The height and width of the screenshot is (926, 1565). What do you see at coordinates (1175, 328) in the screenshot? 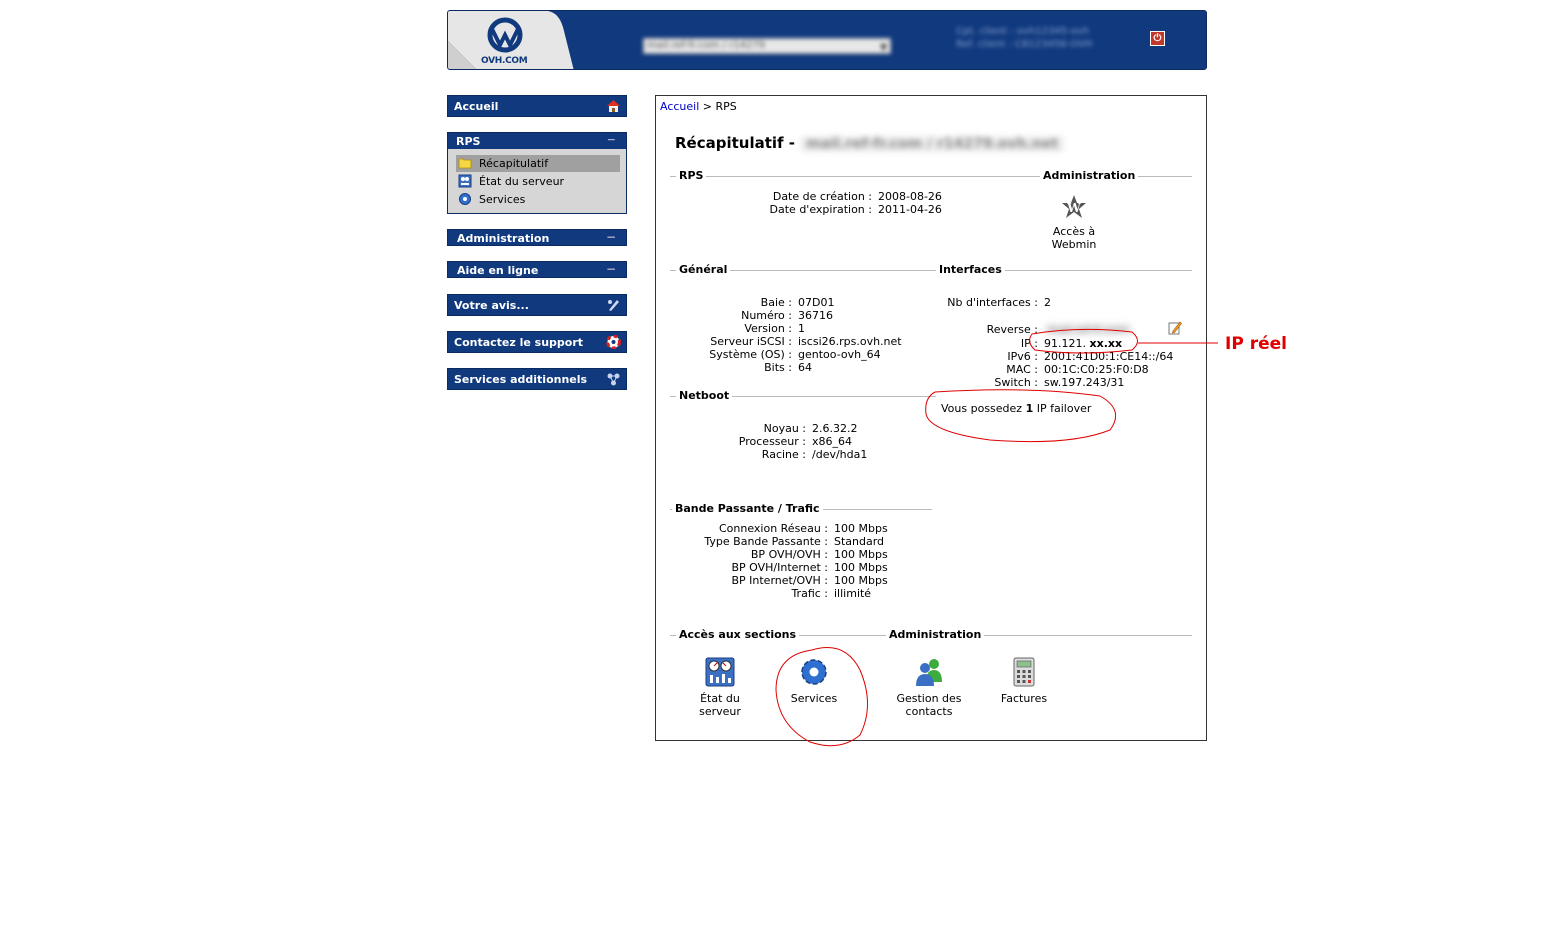
I see `edit-reverse-icon` at bounding box center [1175, 328].